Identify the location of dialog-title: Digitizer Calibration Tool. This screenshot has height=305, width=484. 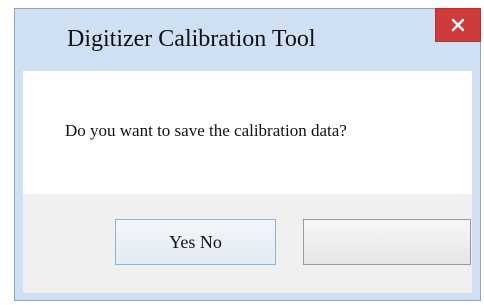
(191, 39).